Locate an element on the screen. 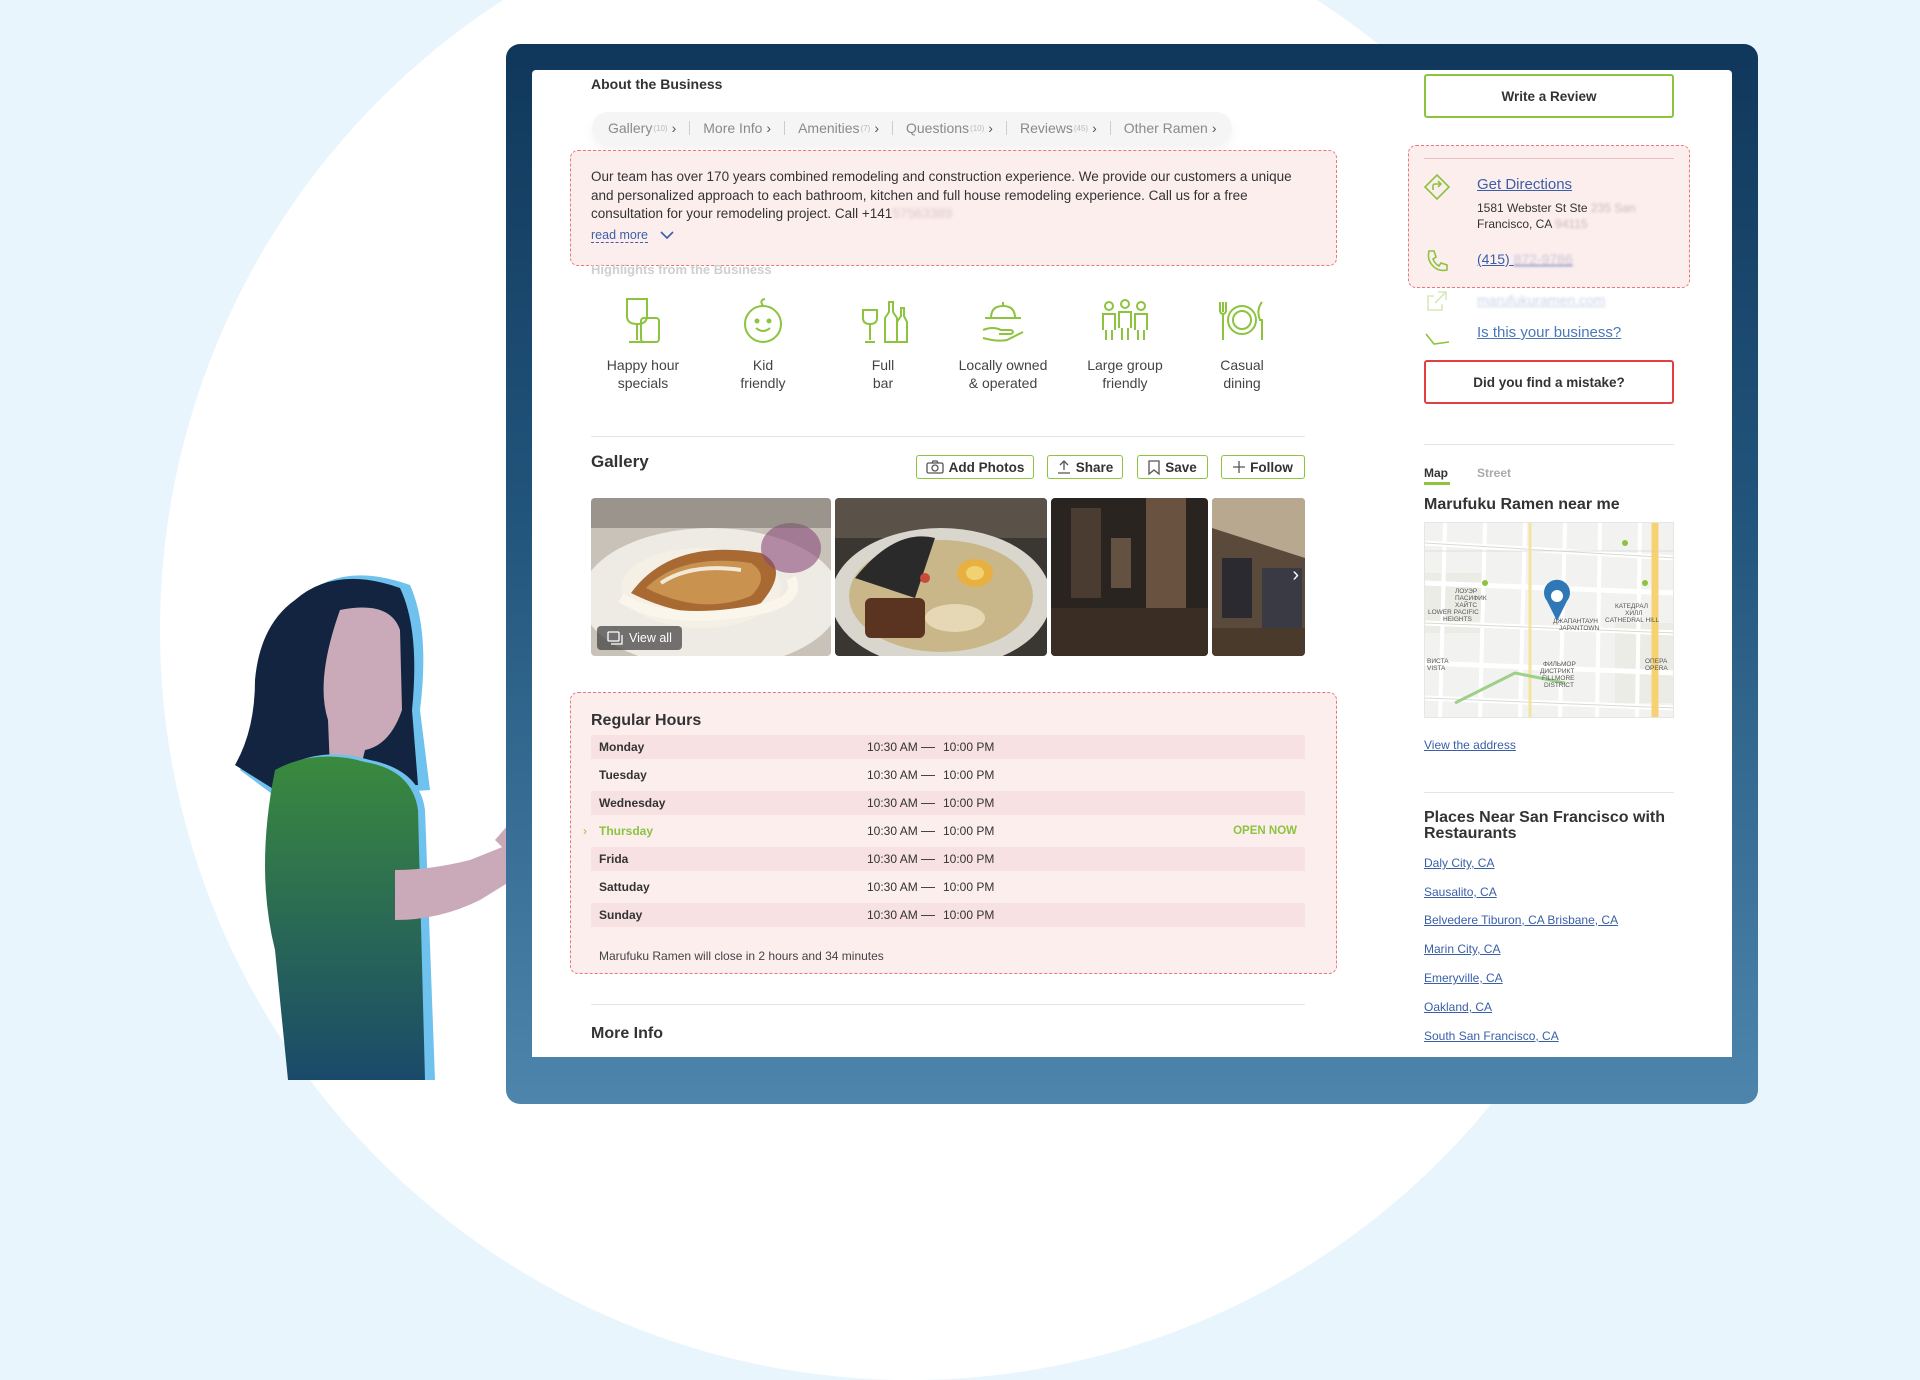  tab-questions: Questions (10) › is located at coordinates (949, 128).